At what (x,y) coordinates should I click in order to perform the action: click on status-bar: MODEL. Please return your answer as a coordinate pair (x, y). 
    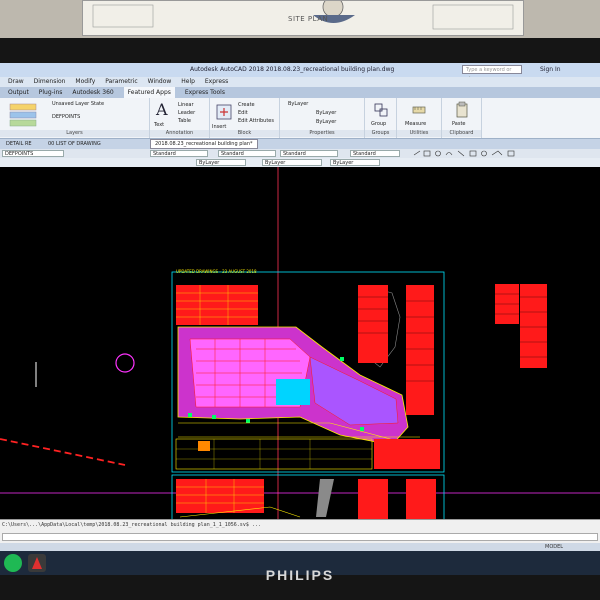
    Looking at the image, I should click on (300, 547).